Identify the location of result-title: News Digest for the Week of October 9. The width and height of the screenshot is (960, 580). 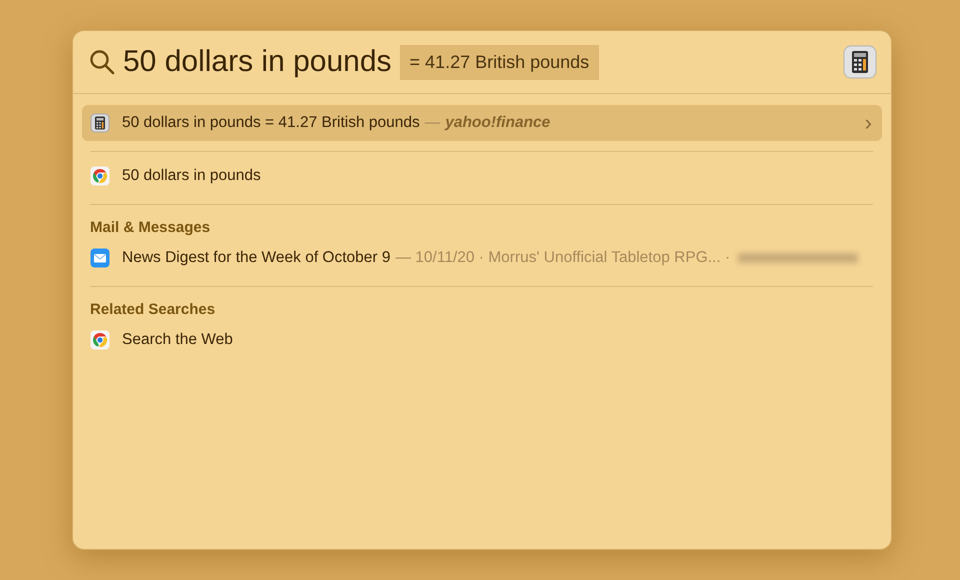
(256, 258).